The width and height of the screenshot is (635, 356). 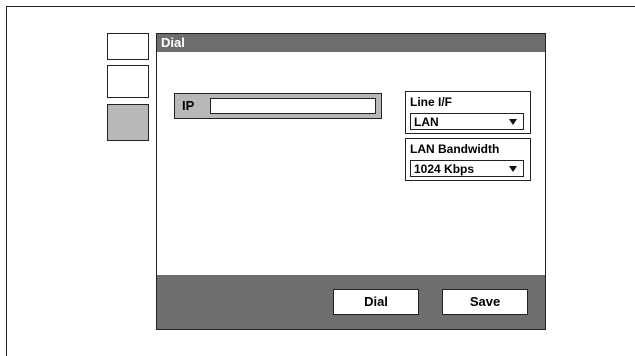 What do you see at coordinates (467, 121) in the screenshot?
I see `line-if-select: LAN` at bounding box center [467, 121].